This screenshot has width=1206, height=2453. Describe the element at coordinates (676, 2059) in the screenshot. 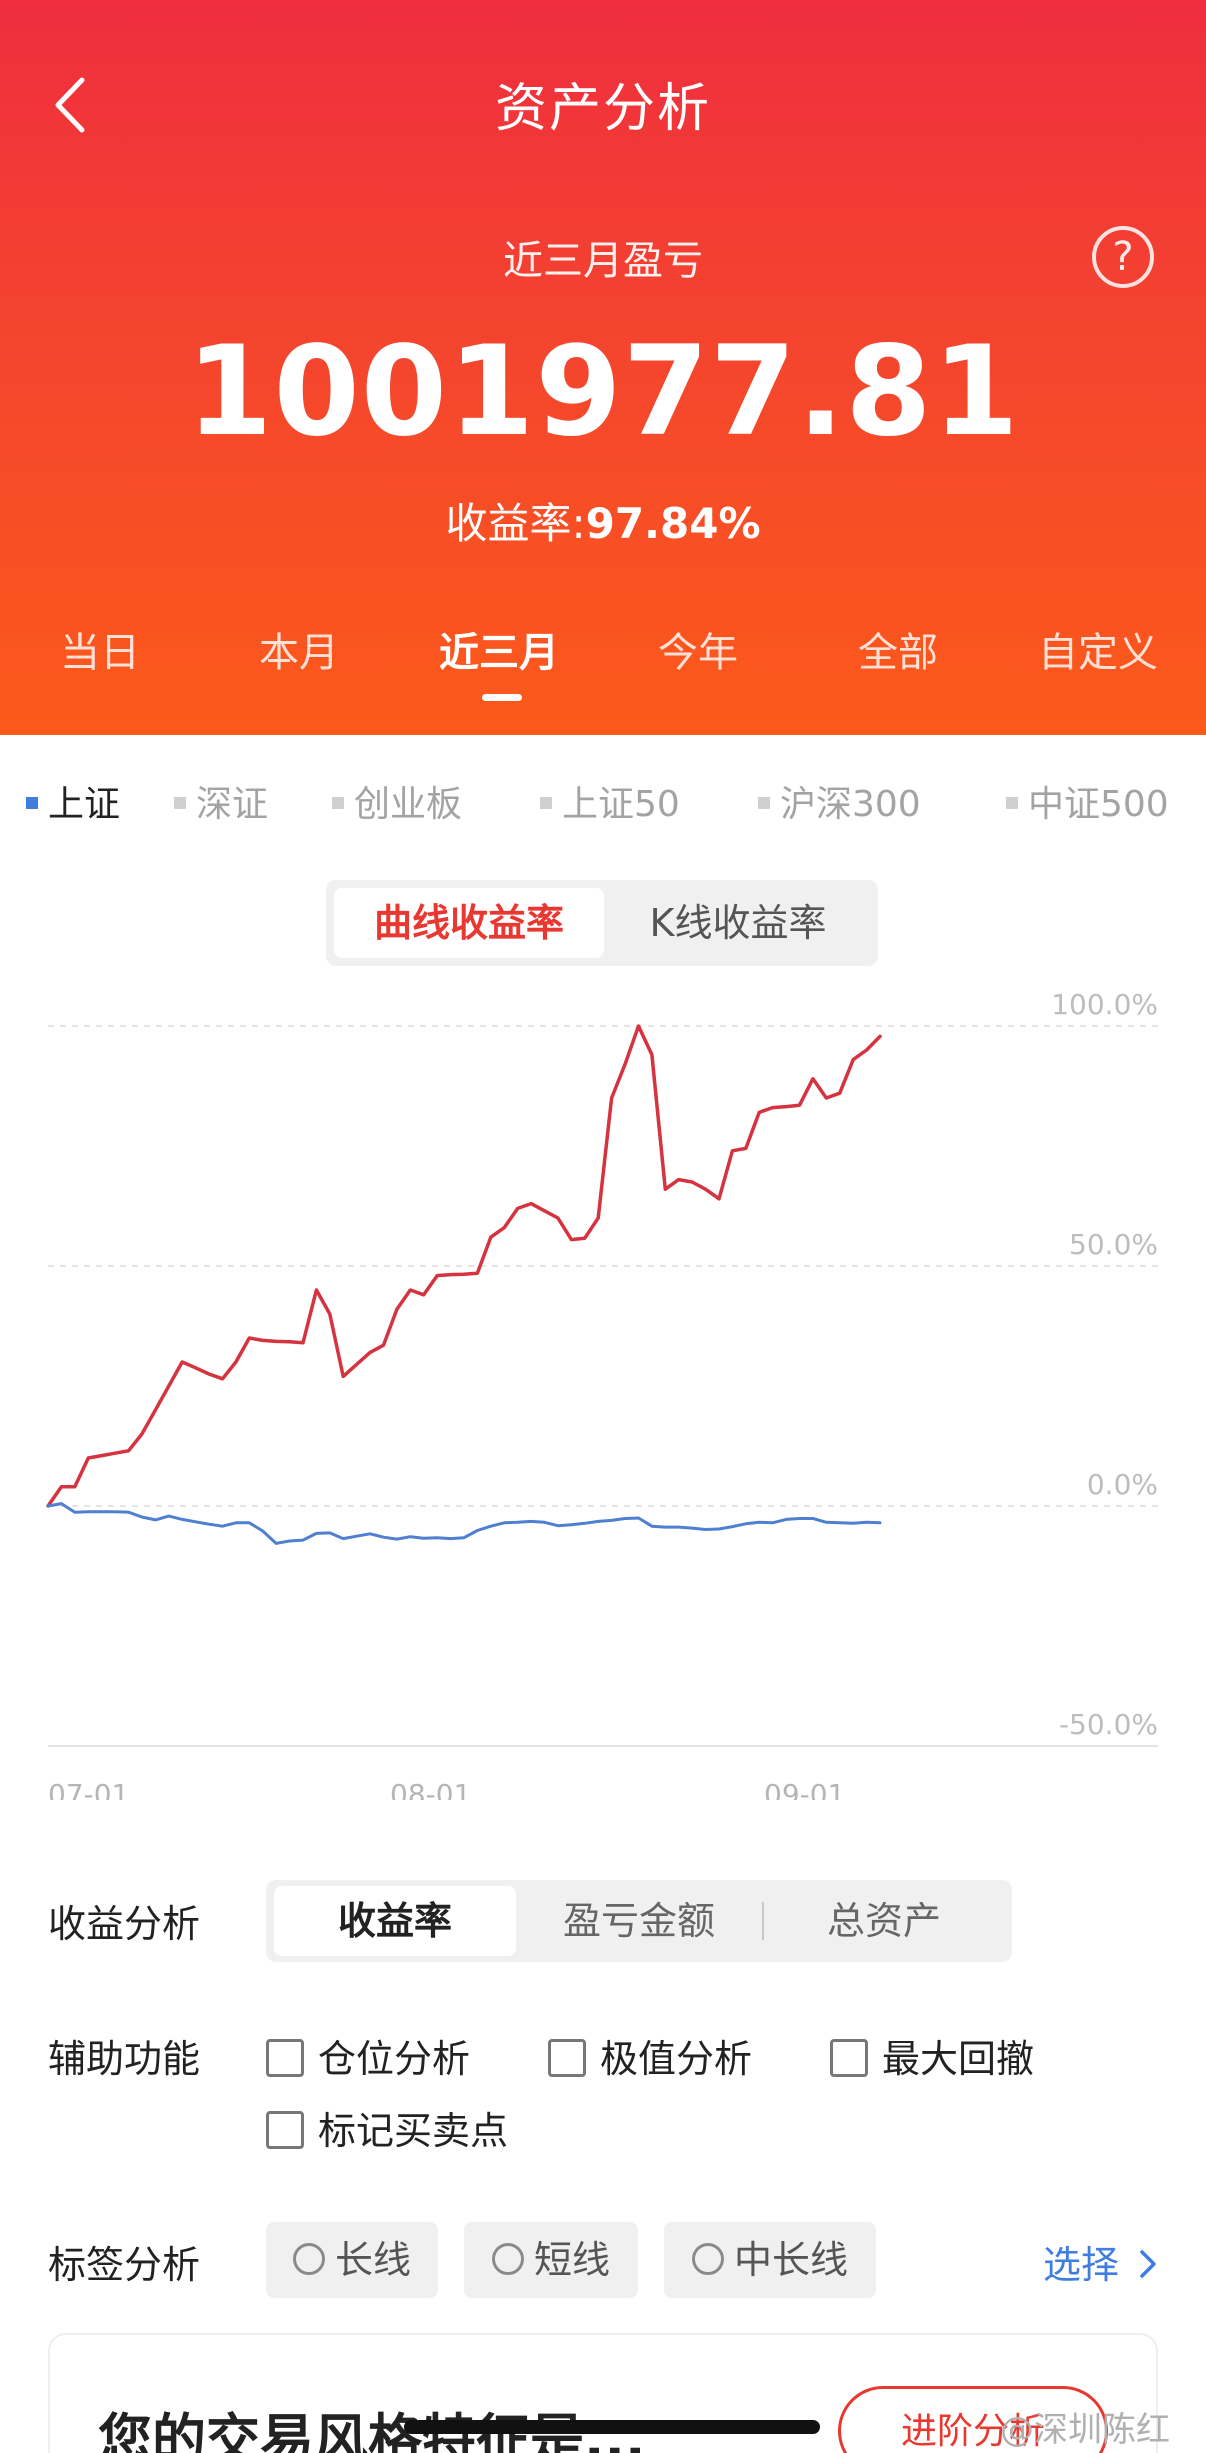

I see `checkbox-label: 极值分析` at that location.